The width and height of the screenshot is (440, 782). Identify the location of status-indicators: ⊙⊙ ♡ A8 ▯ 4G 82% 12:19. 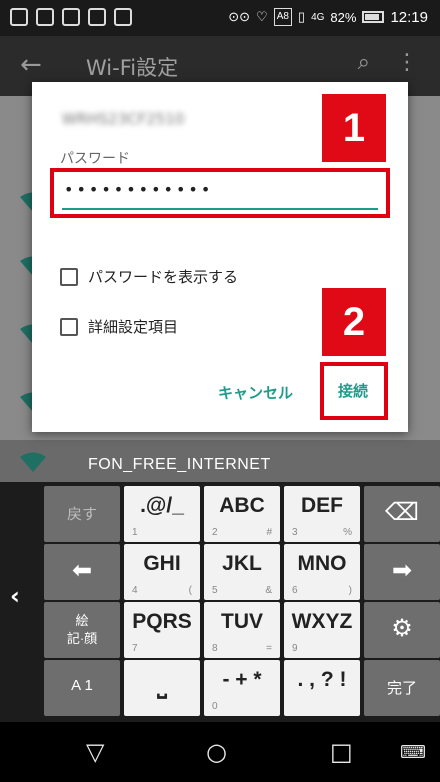
(328, 17).